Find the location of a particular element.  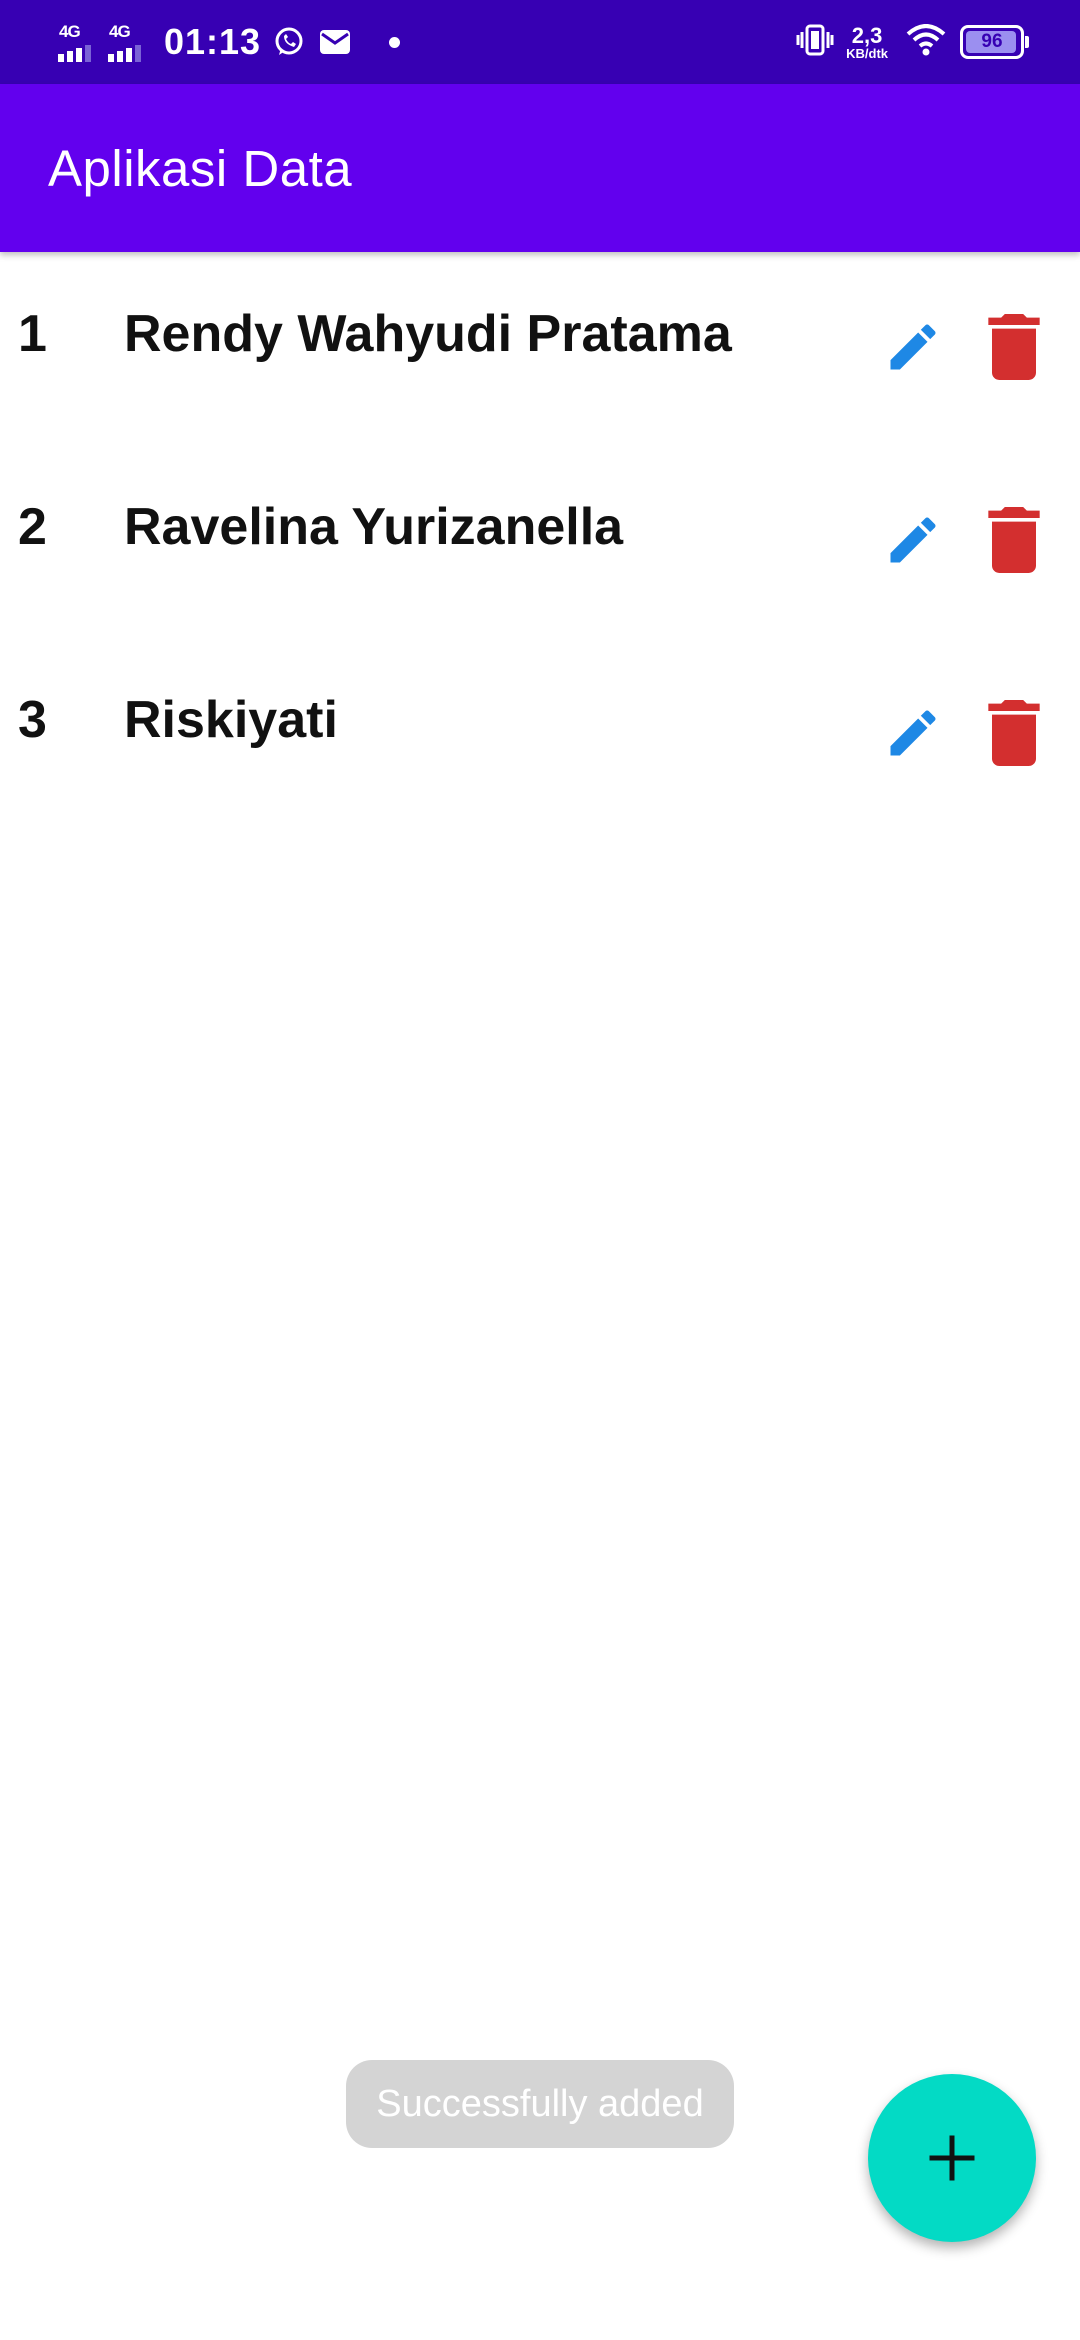

status-bar-left: 4G 4G 01:13 is located at coordinates (229, 42).